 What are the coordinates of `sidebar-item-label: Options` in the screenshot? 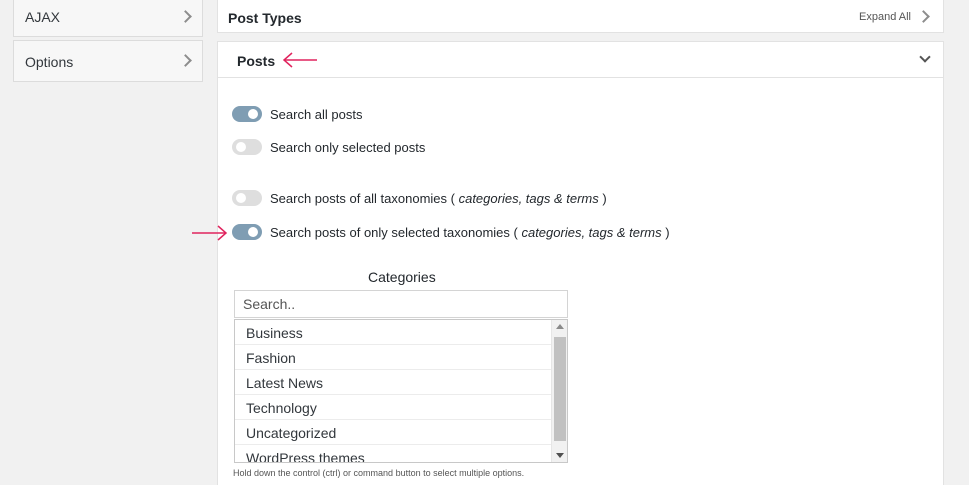 It's located at (49, 62).